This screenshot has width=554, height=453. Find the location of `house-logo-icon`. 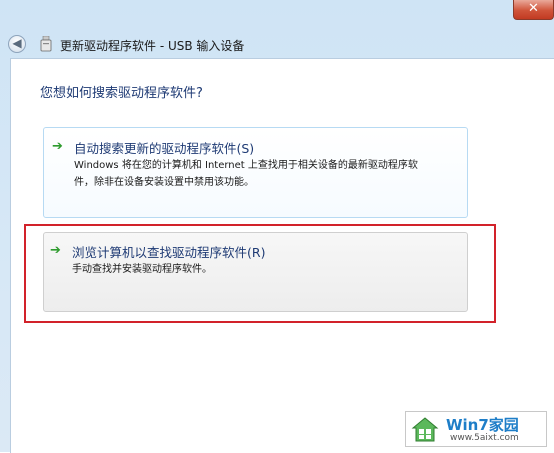

house-logo-icon is located at coordinates (425, 429).